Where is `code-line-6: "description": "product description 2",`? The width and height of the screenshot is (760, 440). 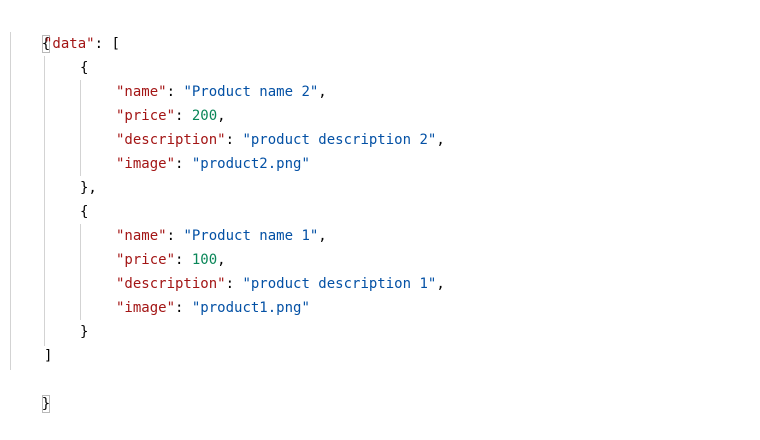 code-line-6: "description": "product description 2", is located at coordinates (280, 140).